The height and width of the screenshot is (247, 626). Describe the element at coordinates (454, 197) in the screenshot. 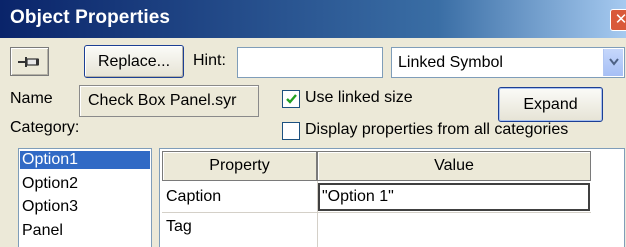

I see `caption-value-input: "Option 1"` at that location.